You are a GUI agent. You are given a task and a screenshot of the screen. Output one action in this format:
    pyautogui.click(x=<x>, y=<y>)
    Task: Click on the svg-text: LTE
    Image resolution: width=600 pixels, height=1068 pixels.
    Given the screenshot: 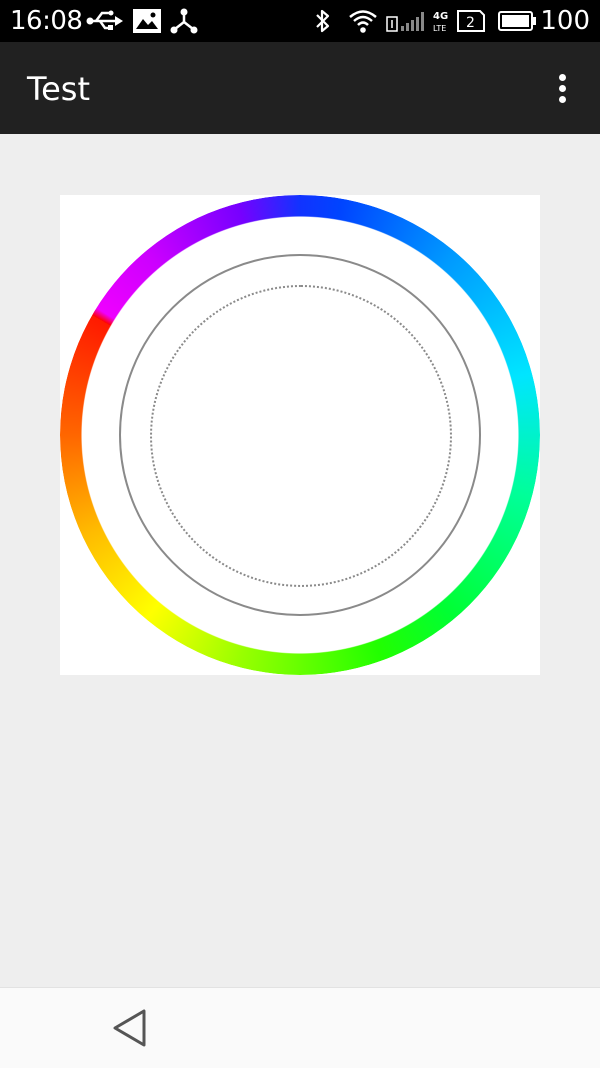 What is the action you would take?
    pyautogui.click(x=439, y=28)
    